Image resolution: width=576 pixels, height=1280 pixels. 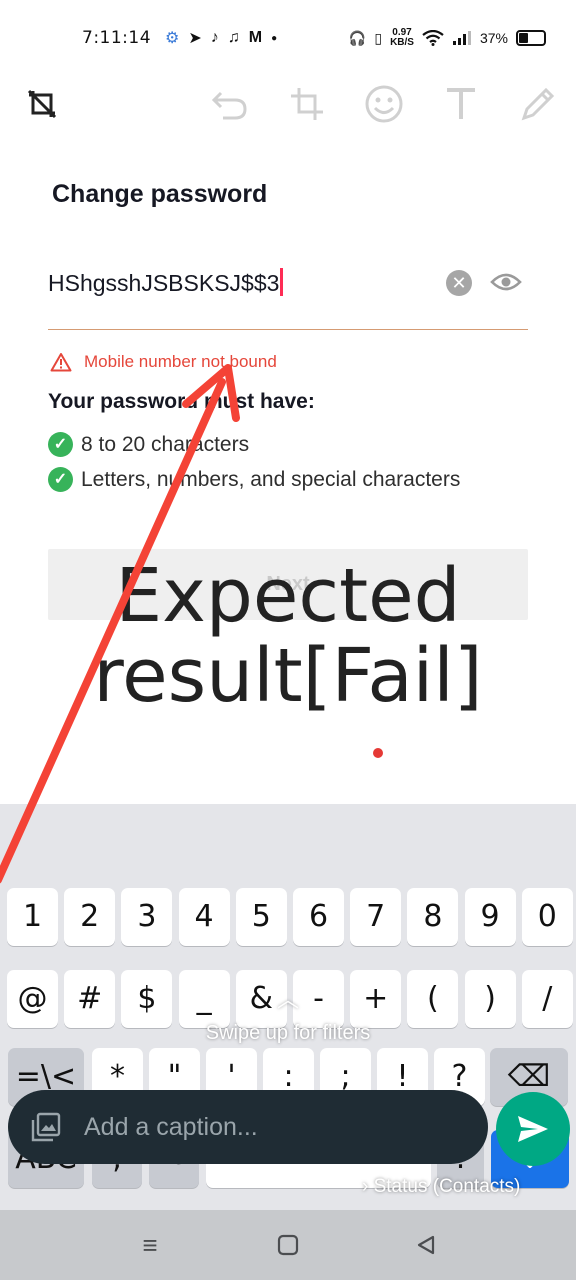 What do you see at coordinates (204, 917) in the screenshot?
I see `key-4: 4` at bounding box center [204, 917].